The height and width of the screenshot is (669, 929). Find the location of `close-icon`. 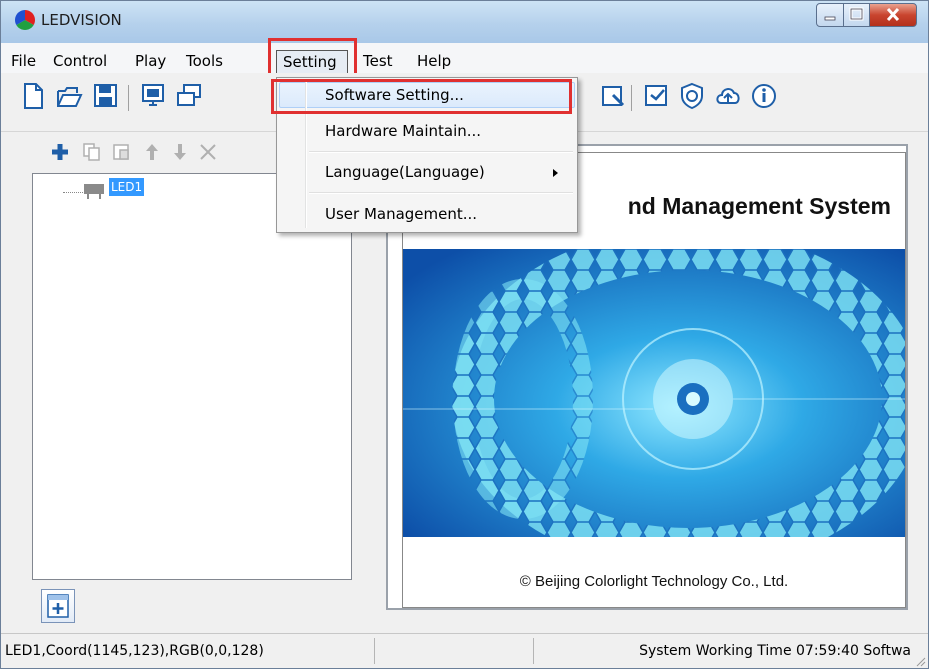

close-icon is located at coordinates (893, 14).